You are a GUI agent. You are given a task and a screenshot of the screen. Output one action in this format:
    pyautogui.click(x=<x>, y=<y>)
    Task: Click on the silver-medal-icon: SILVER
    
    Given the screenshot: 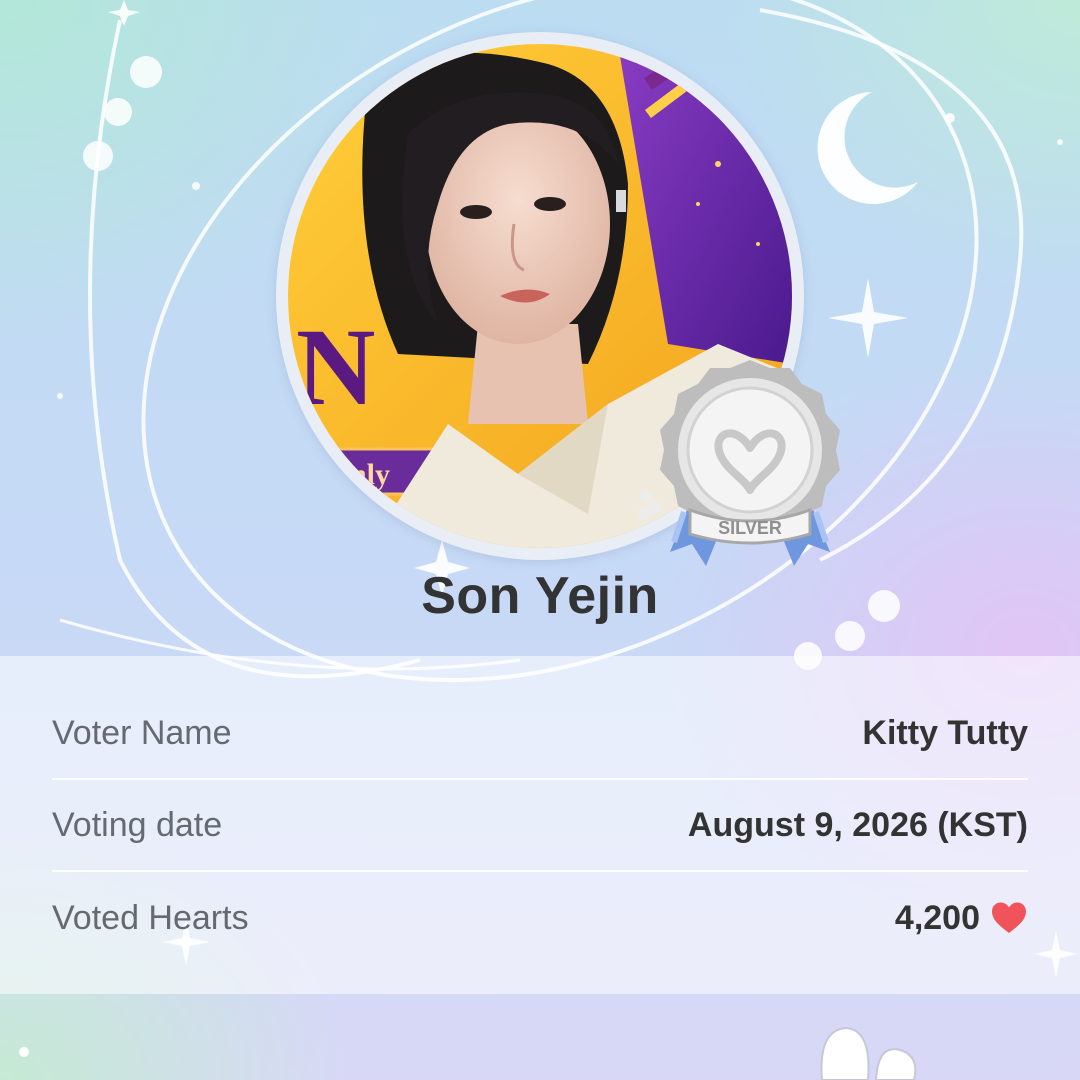 What is the action you would take?
    pyautogui.click(x=750, y=463)
    